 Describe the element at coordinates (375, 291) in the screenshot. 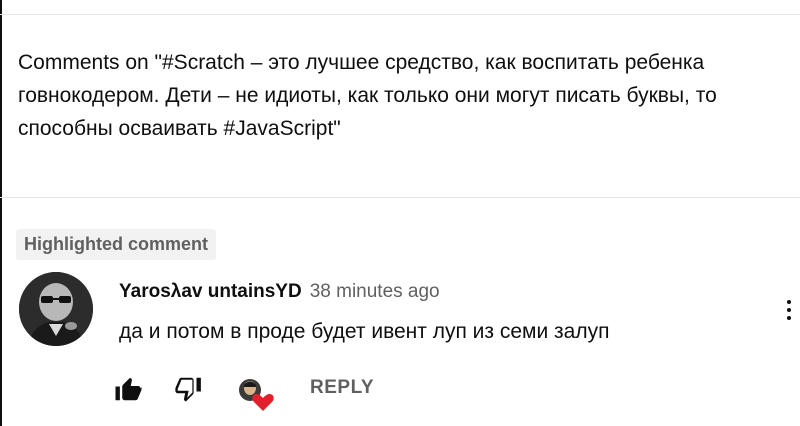

I see `comment-time: 38 minutes ago` at that location.